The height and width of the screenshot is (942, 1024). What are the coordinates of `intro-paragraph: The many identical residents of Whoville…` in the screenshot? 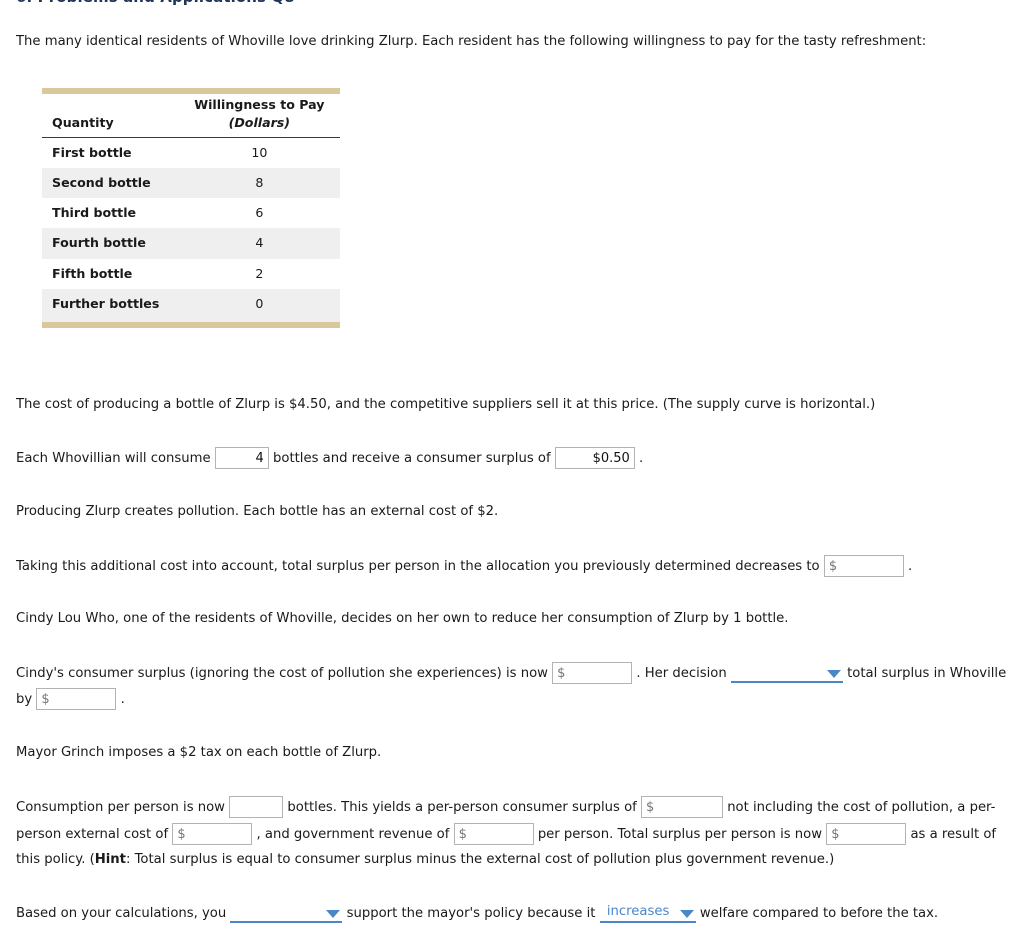 It's located at (471, 41).